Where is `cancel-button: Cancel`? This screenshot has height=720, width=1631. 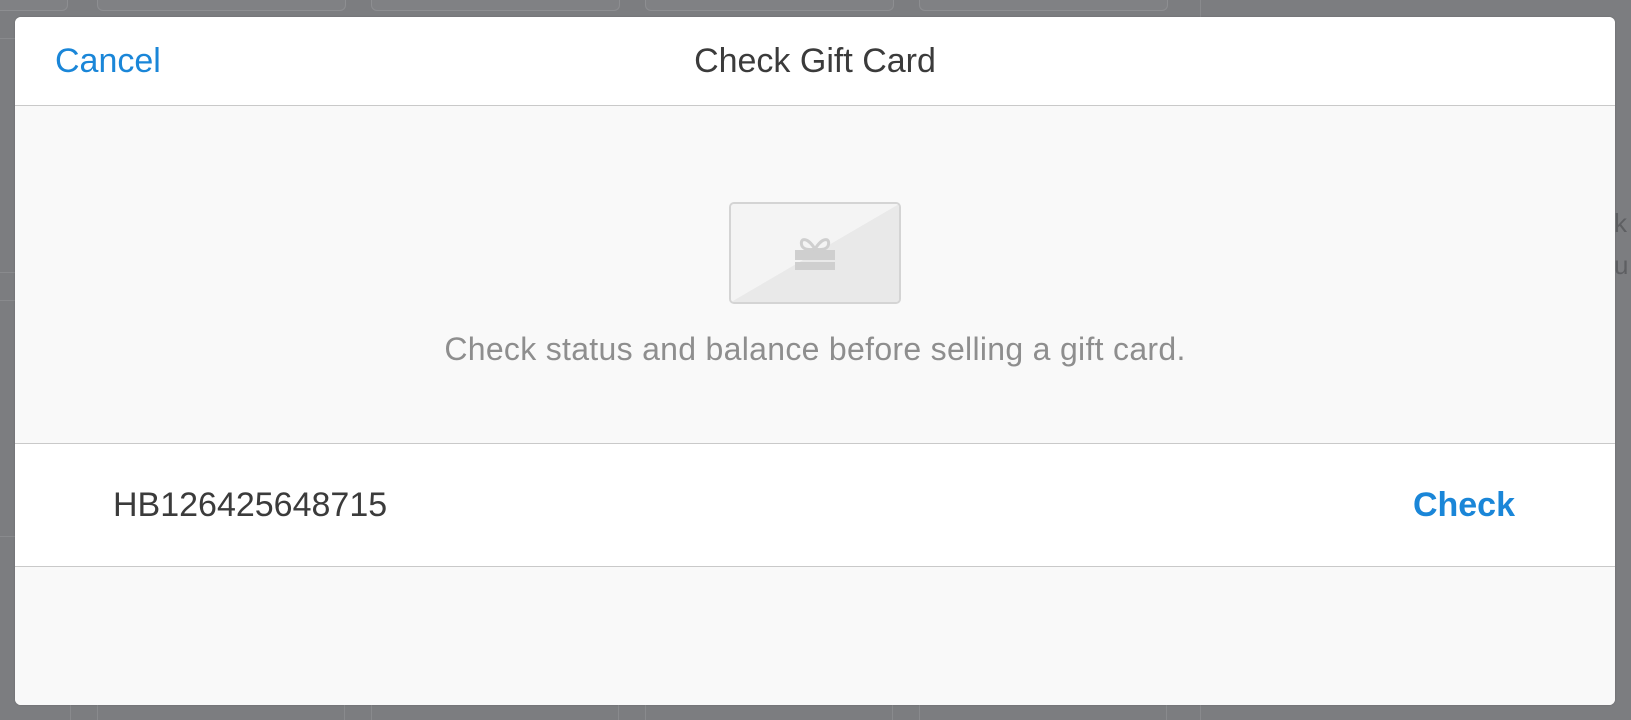
cancel-button: Cancel is located at coordinates (108, 61).